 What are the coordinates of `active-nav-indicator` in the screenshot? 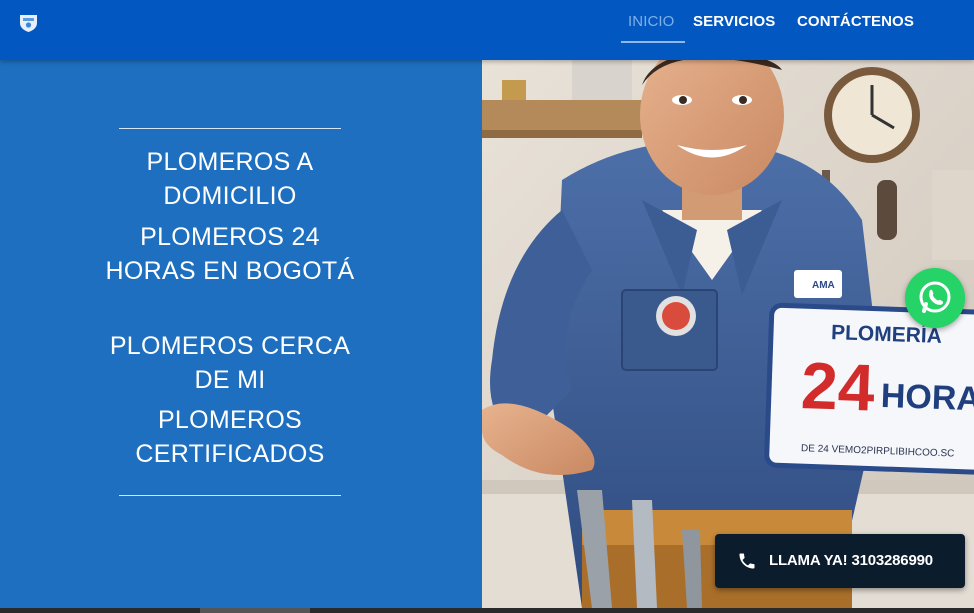 It's located at (653, 42).